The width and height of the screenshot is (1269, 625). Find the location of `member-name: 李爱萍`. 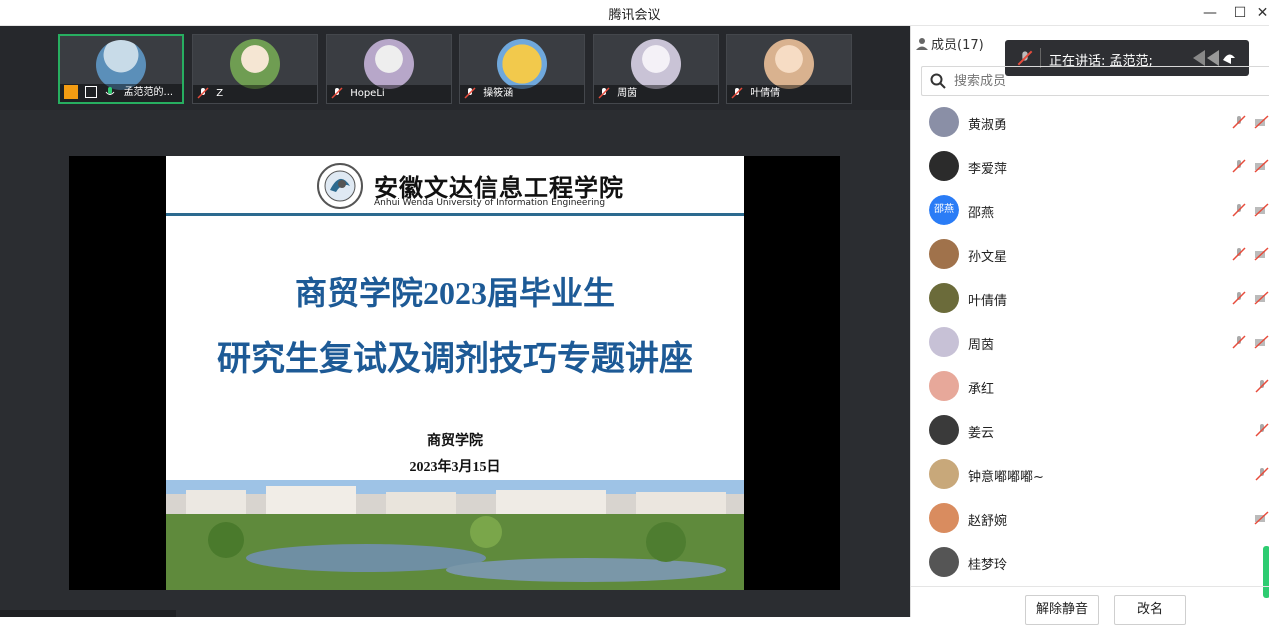

member-name: 李爱萍 is located at coordinates (988, 169).